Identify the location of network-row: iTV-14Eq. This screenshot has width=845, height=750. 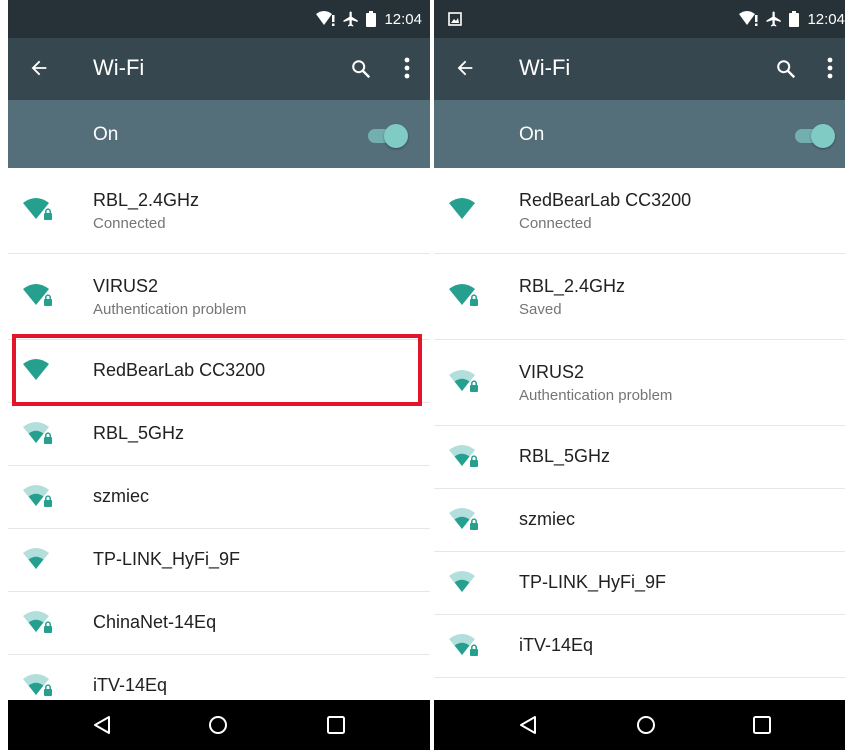
(639, 646).